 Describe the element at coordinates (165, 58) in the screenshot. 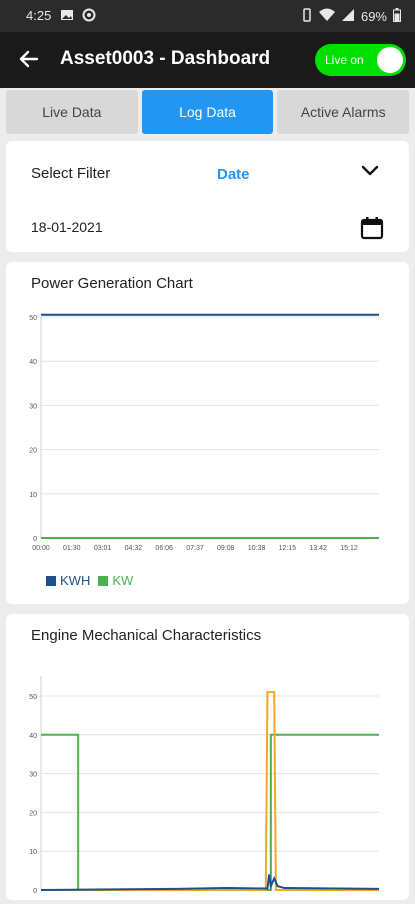

I see `page-title: Asset0003 - Dashboard` at that location.